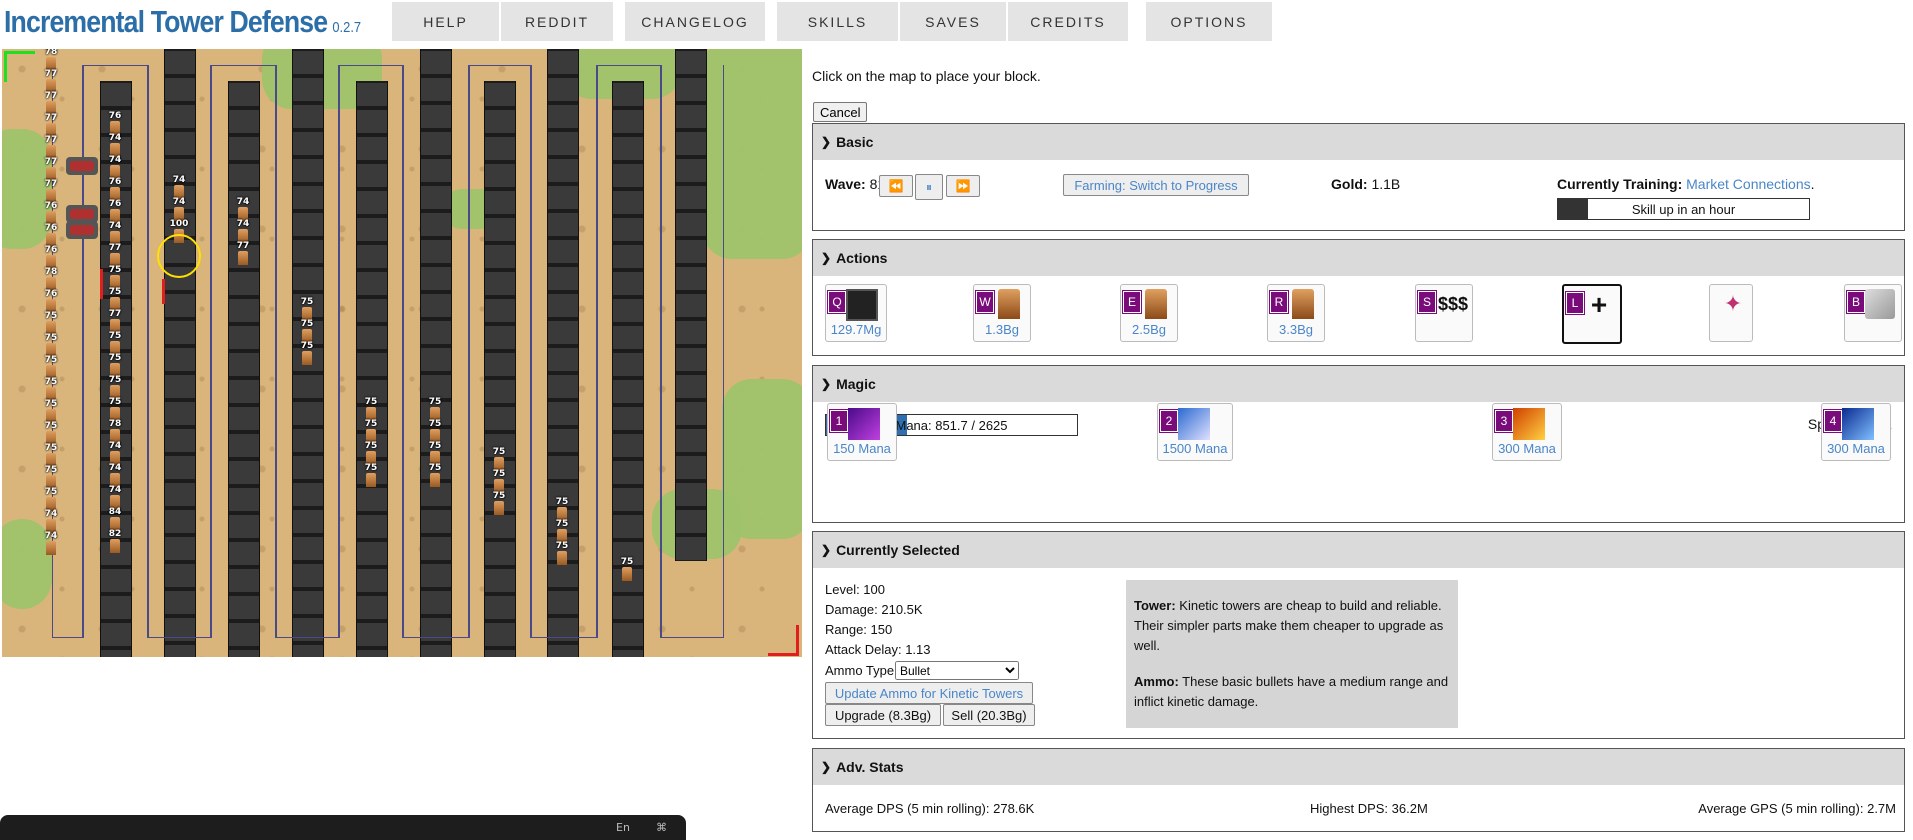  I want to click on language-indicator: En, so click(623, 827).